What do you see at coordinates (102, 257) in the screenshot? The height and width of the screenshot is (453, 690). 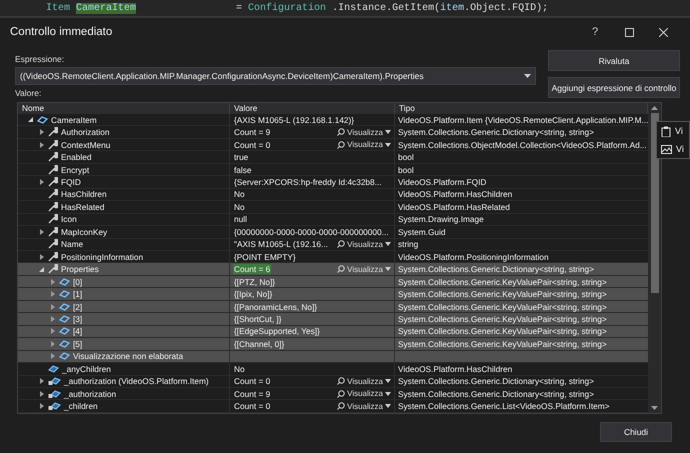 I see `row-name: PositioningInformation` at bounding box center [102, 257].